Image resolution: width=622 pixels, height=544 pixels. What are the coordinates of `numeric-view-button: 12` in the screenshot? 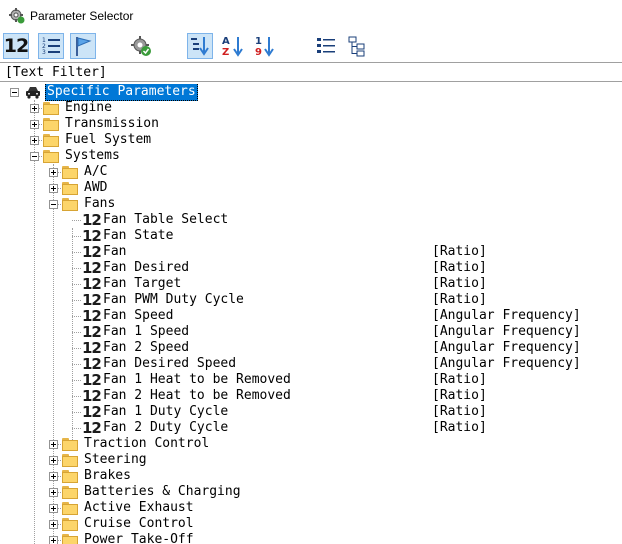 It's located at (16, 46).